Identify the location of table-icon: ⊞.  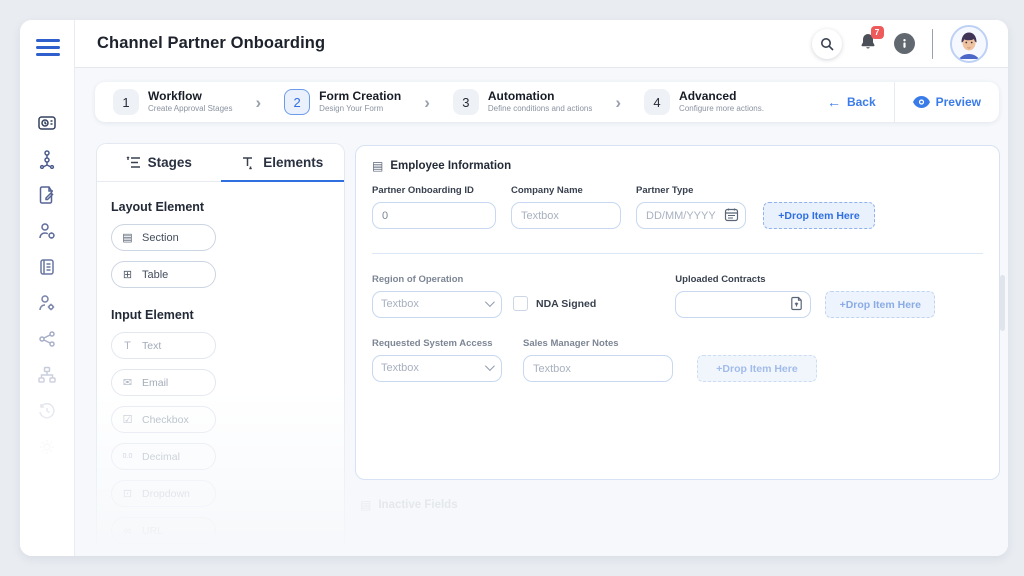
(127, 275).